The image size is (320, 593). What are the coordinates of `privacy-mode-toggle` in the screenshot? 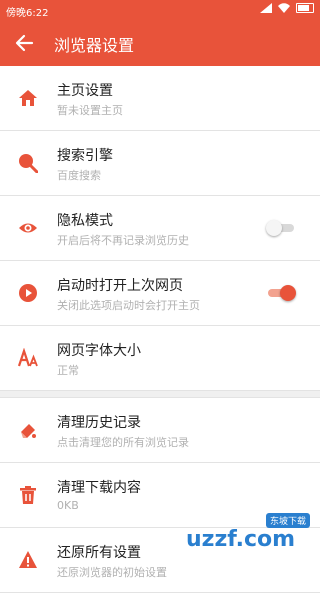 It's located at (281, 228).